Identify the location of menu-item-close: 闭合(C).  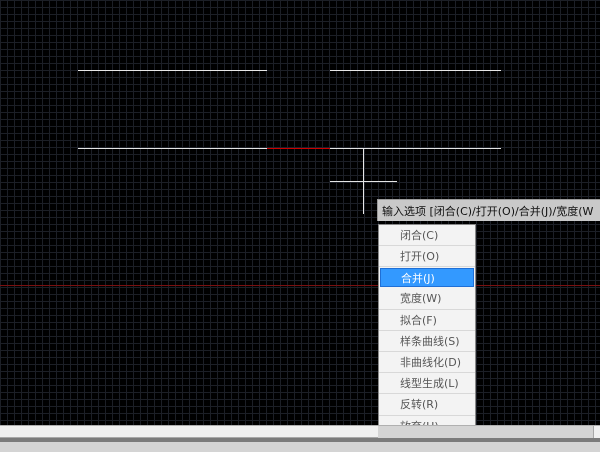
(427, 236).